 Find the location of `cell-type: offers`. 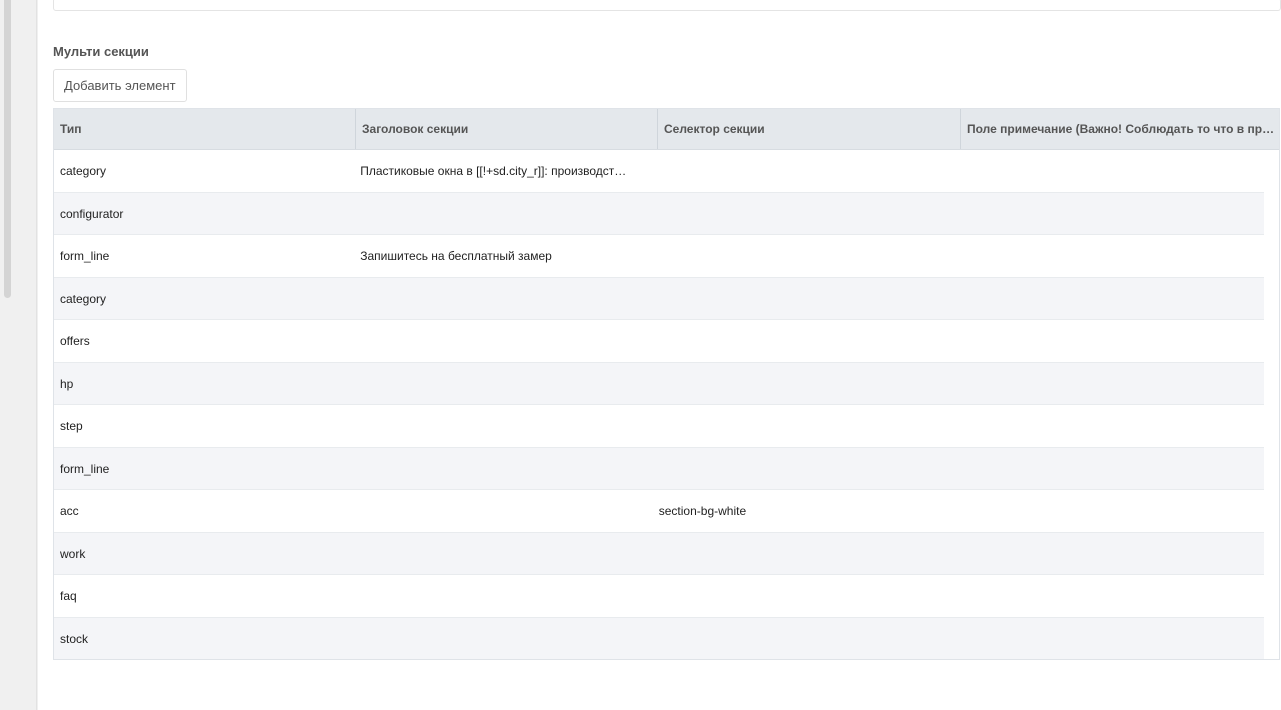

cell-type: offers is located at coordinates (203, 341).